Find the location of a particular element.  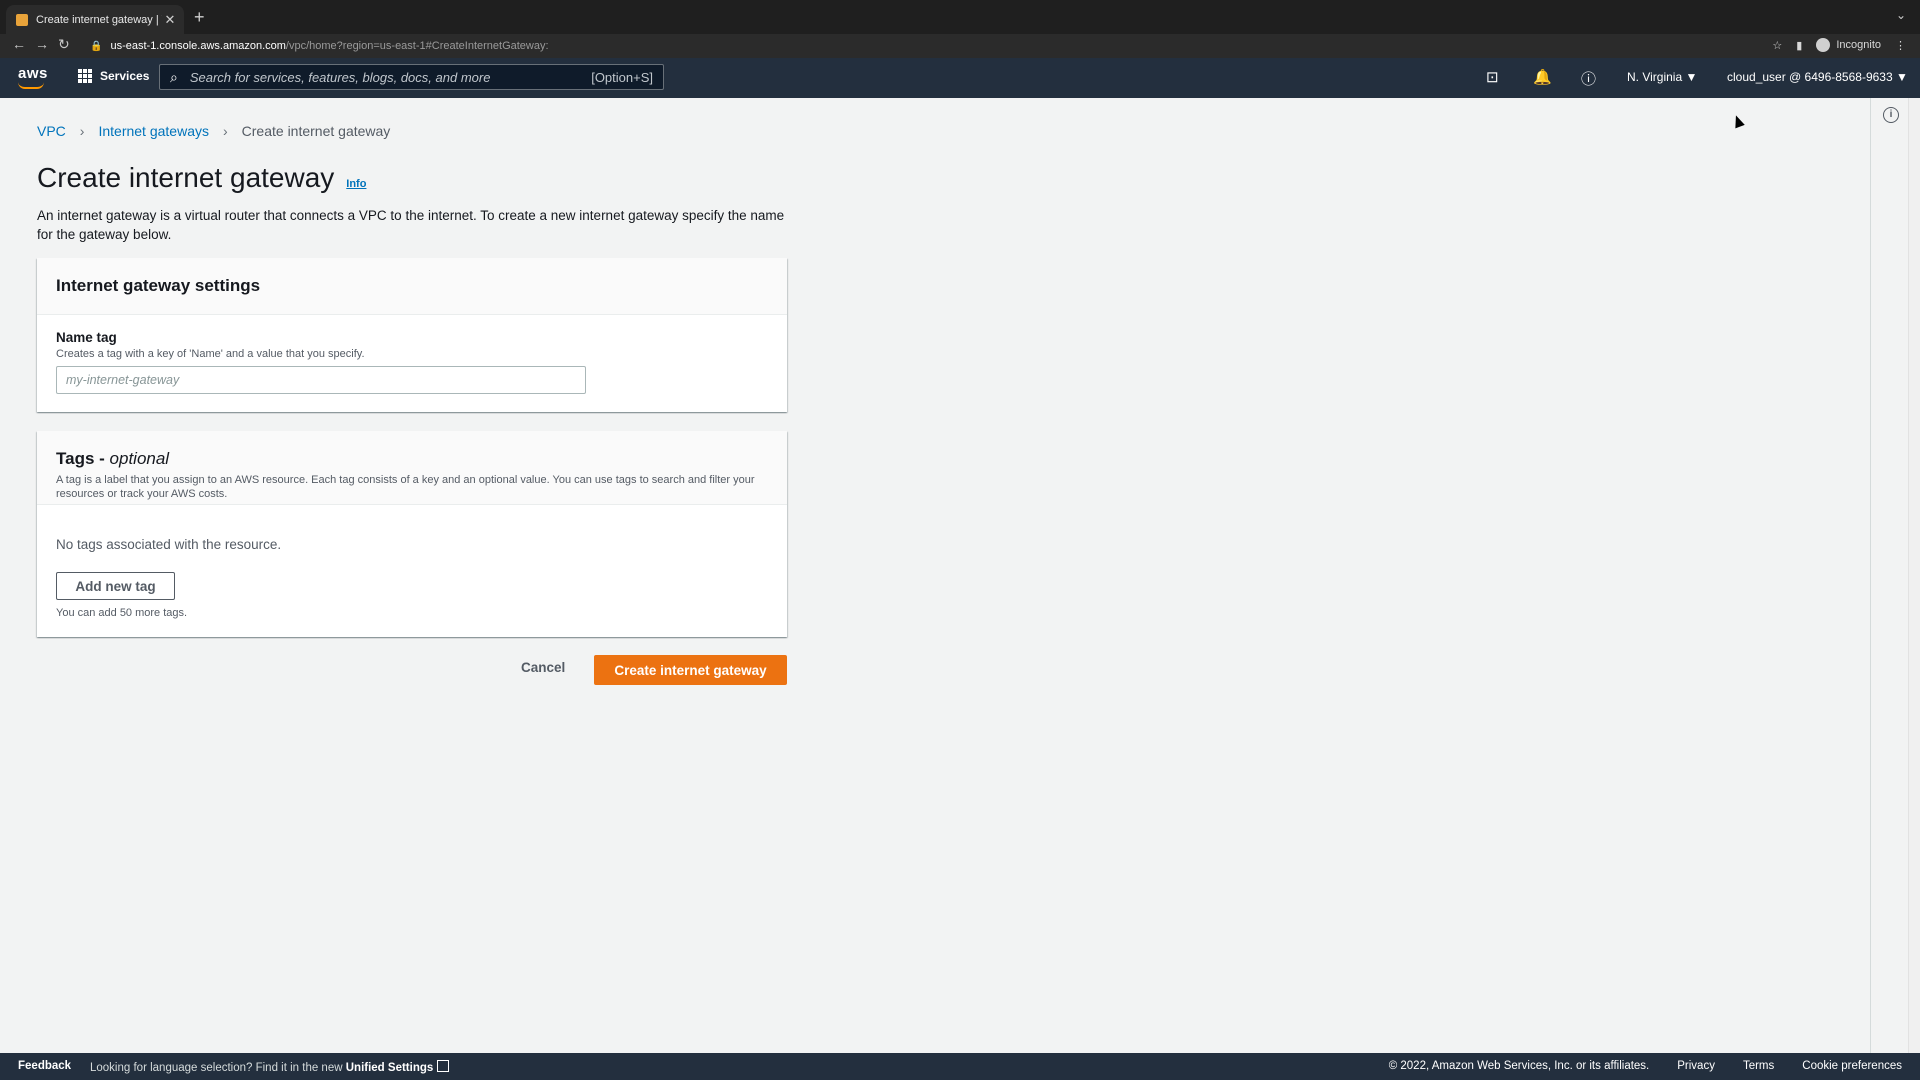

new-tab-icon: + is located at coordinates (199, 17).